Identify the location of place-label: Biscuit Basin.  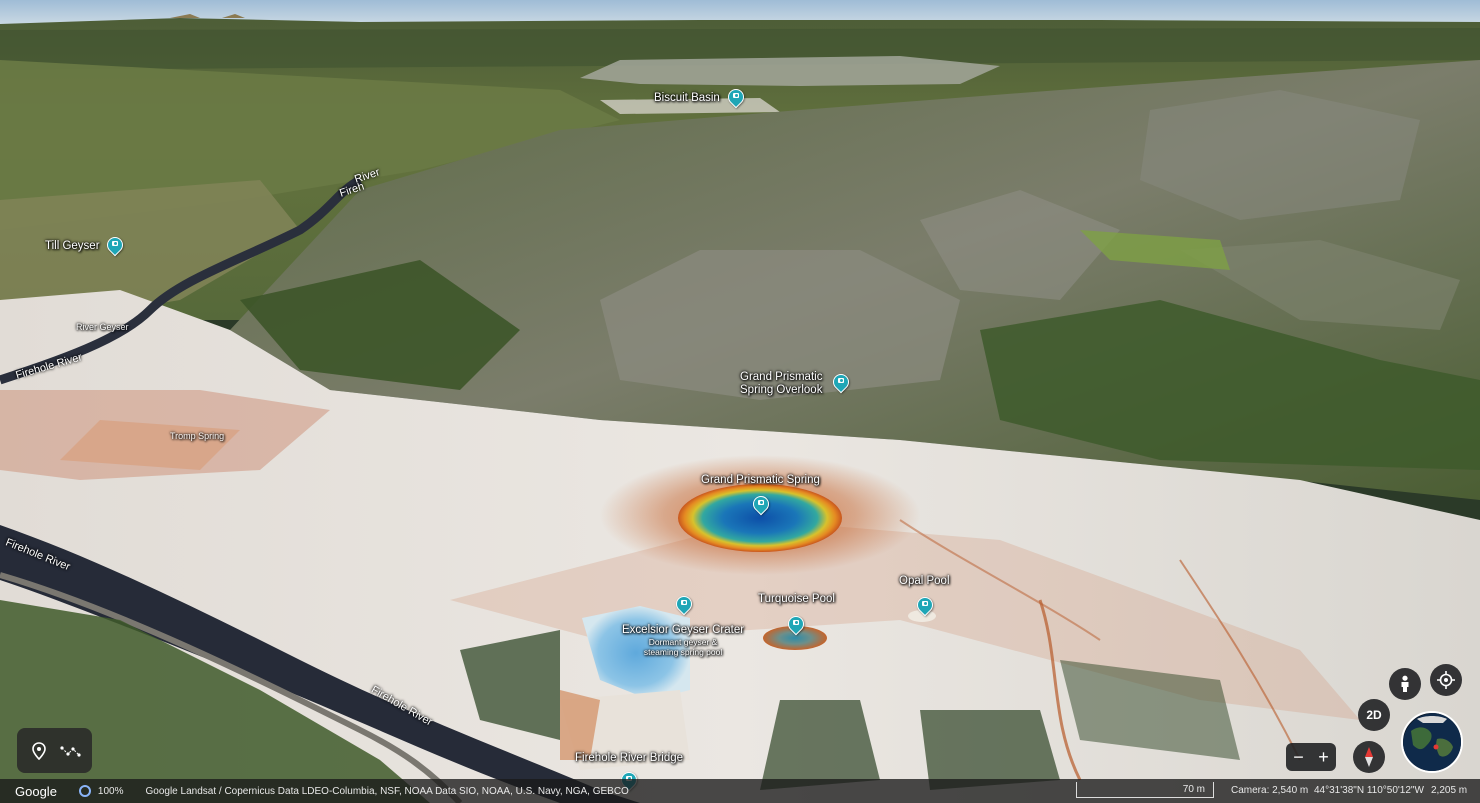
(687, 98).